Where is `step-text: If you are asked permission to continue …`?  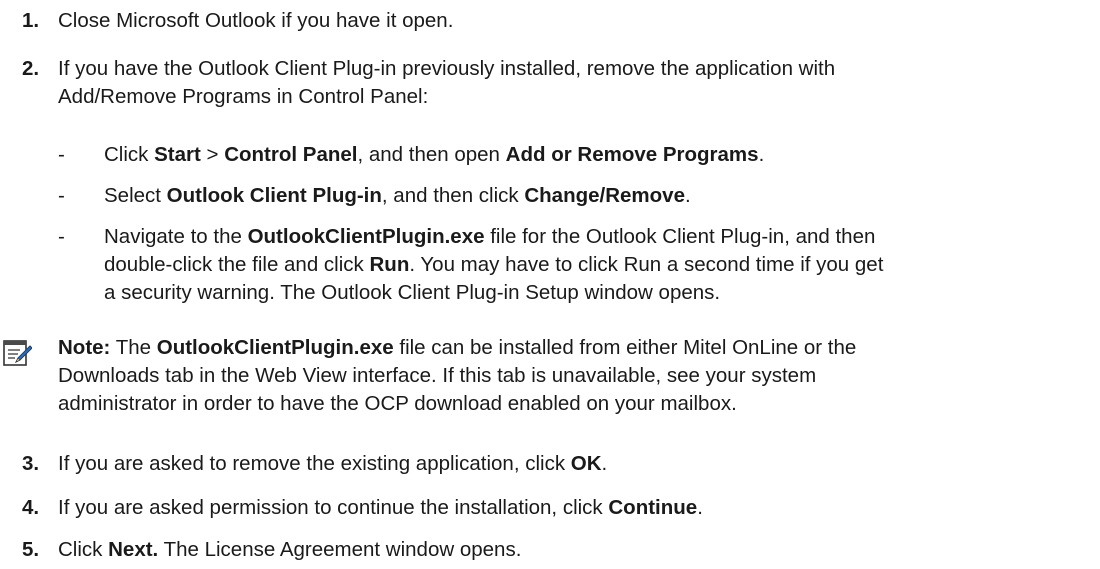 step-text: If you are asked permission to continue … is located at coordinates (380, 507).